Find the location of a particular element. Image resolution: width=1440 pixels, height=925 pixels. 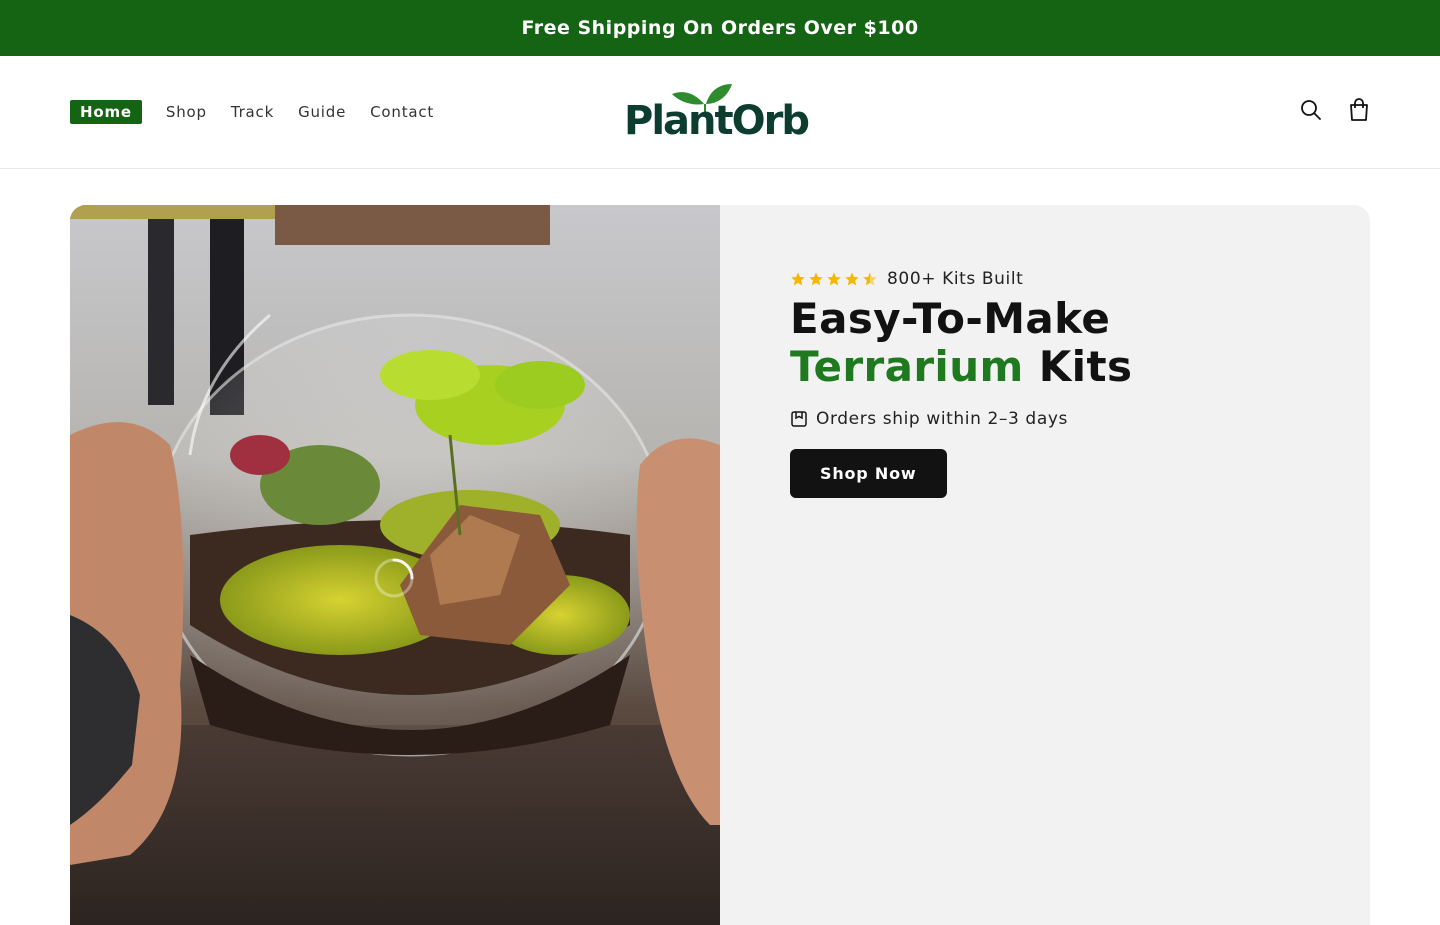

package-icon is located at coordinates (799, 419).